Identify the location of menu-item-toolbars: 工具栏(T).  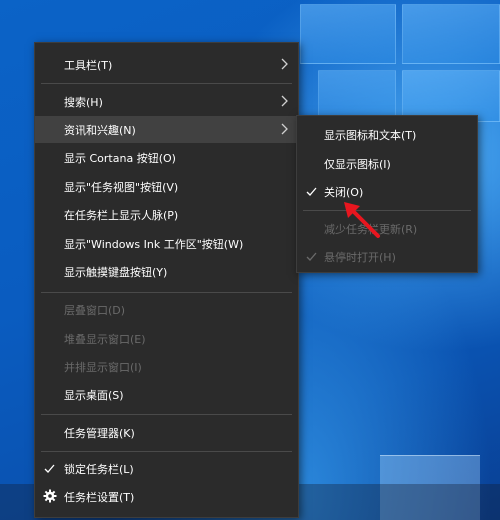
(166, 64).